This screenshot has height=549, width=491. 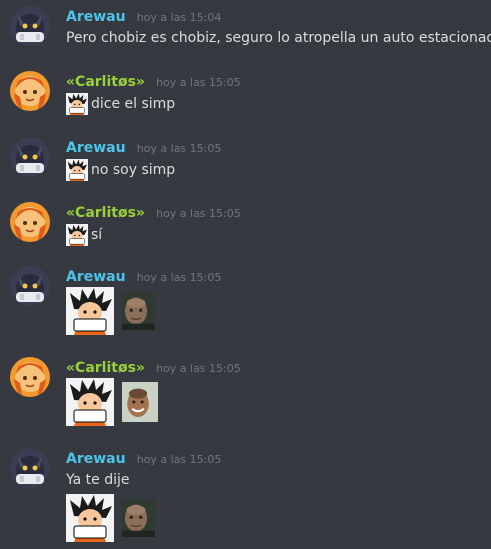 I want to click on message-content: Ya te dije, so click(x=98, y=480).